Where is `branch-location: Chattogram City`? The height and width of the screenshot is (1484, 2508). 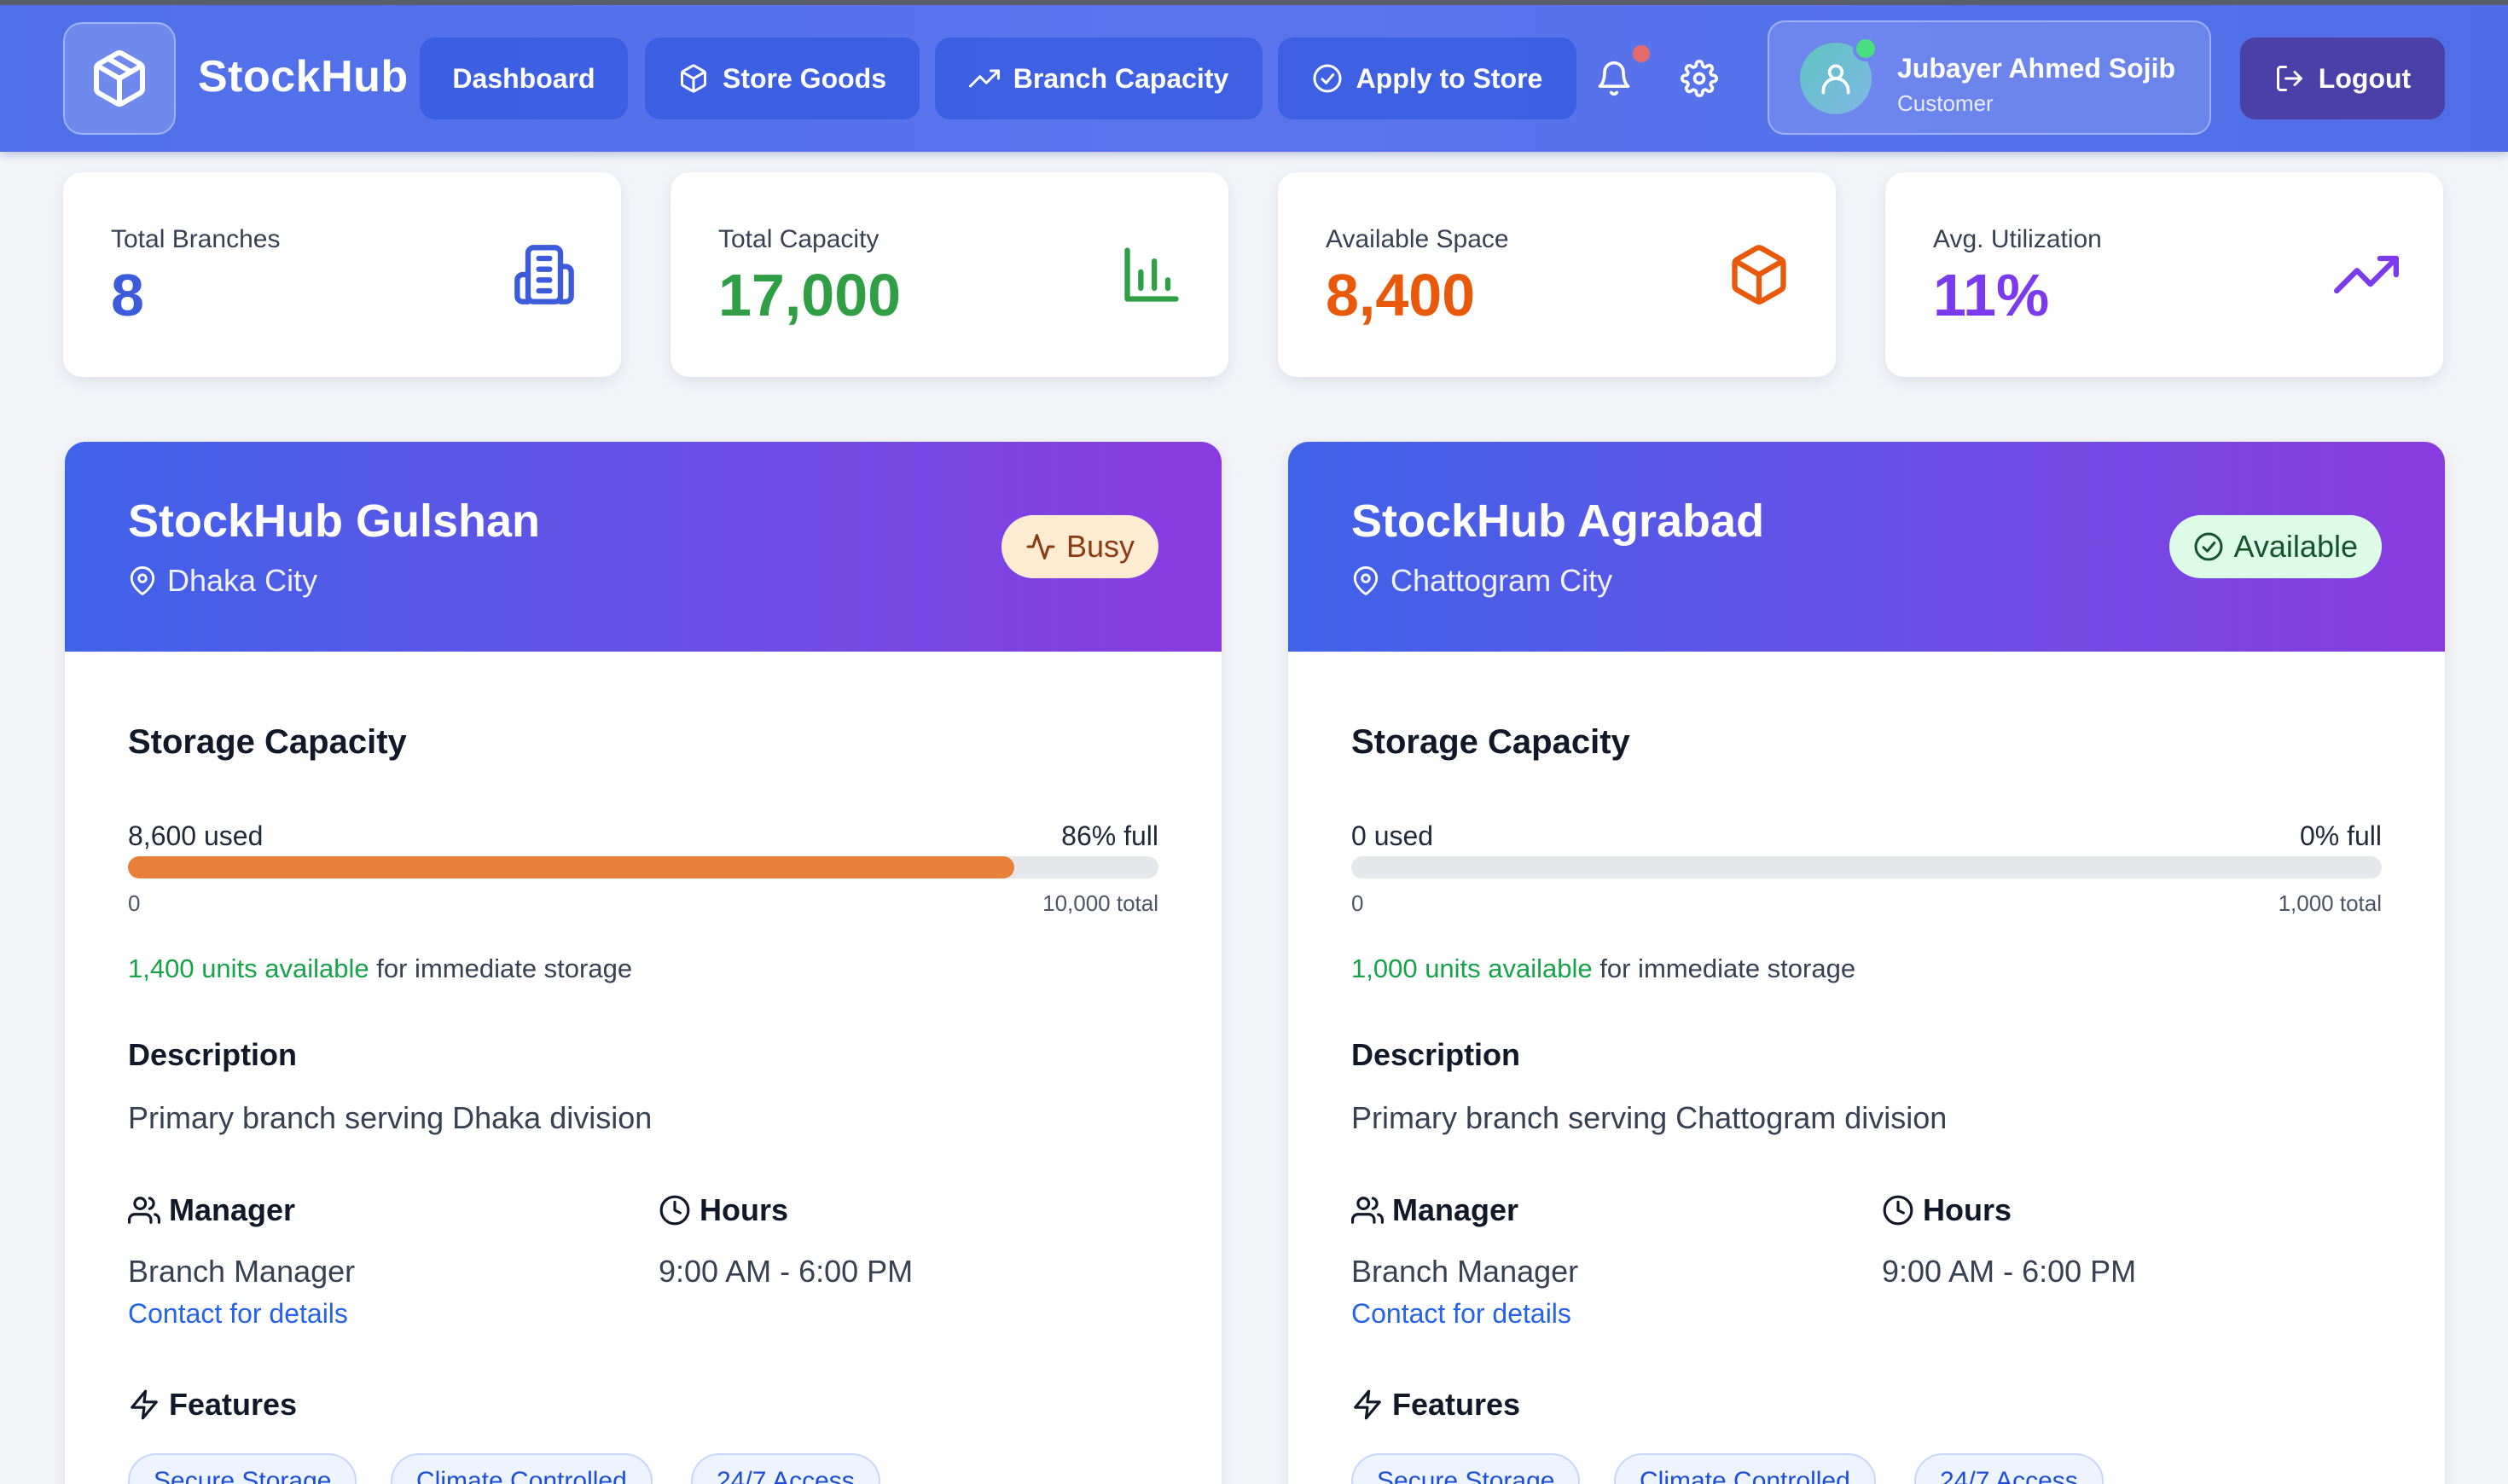 branch-location: Chattogram City is located at coordinates (1481, 581).